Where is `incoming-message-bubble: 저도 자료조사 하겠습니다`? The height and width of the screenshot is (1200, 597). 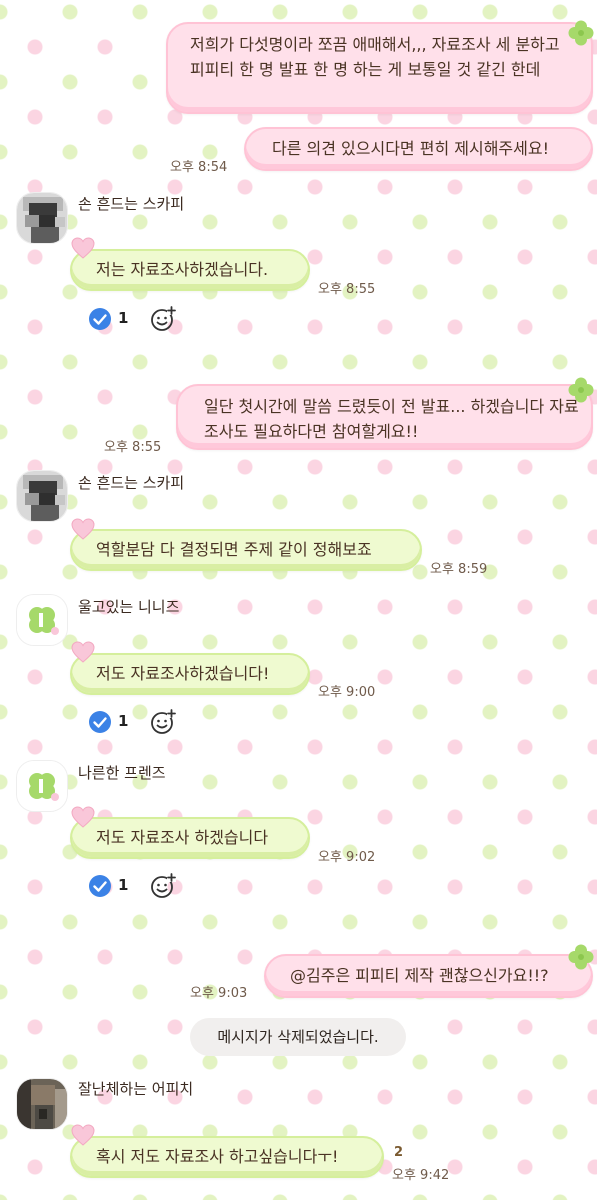 incoming-message-bubble: 저도 자료조사 하겠습니다 is located at coordinates (190, 838).